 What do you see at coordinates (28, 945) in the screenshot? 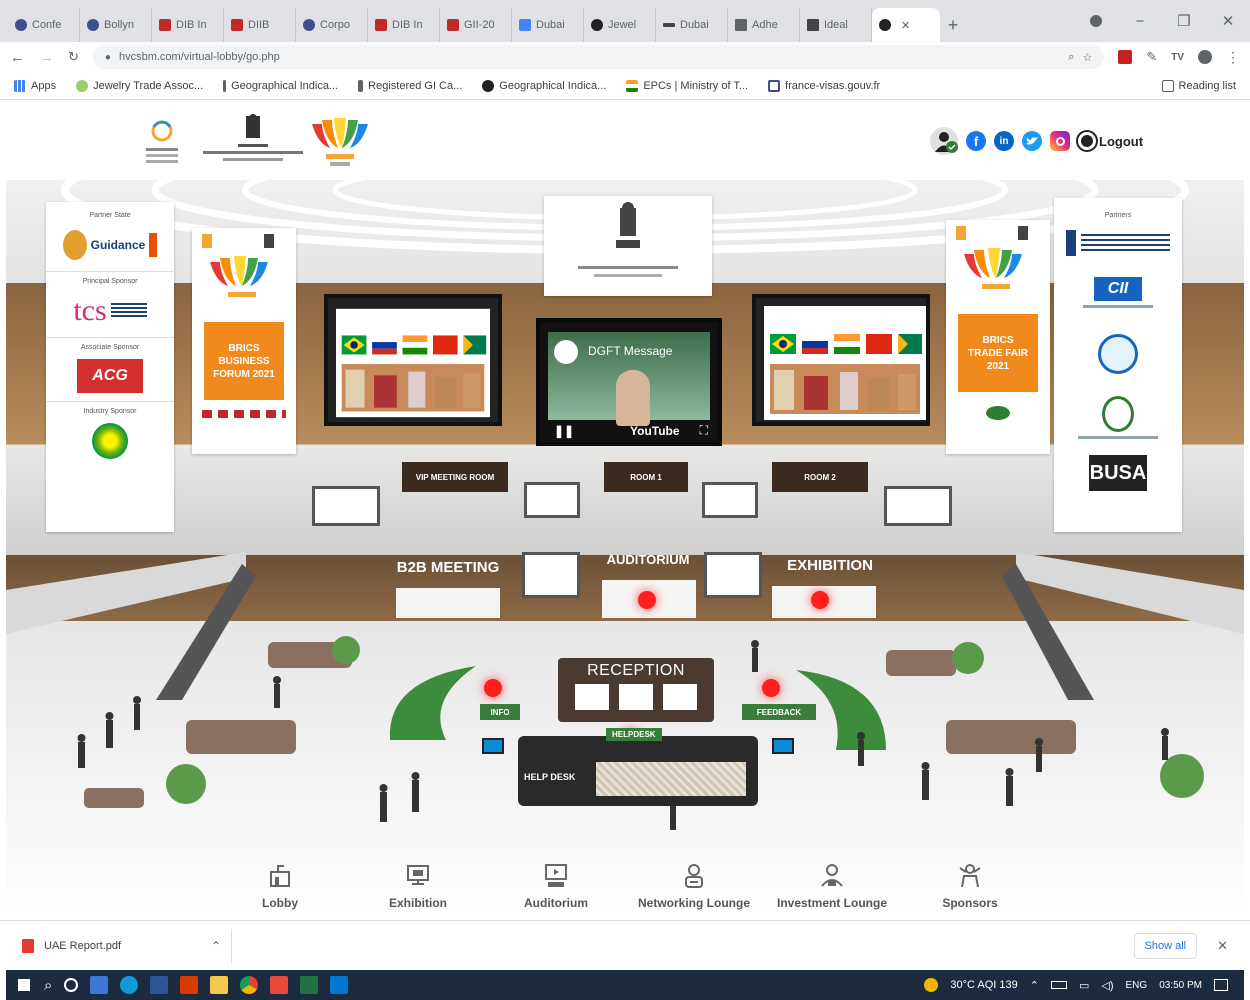
I see `pdf-file-icon` at bounding box center [28, 945].